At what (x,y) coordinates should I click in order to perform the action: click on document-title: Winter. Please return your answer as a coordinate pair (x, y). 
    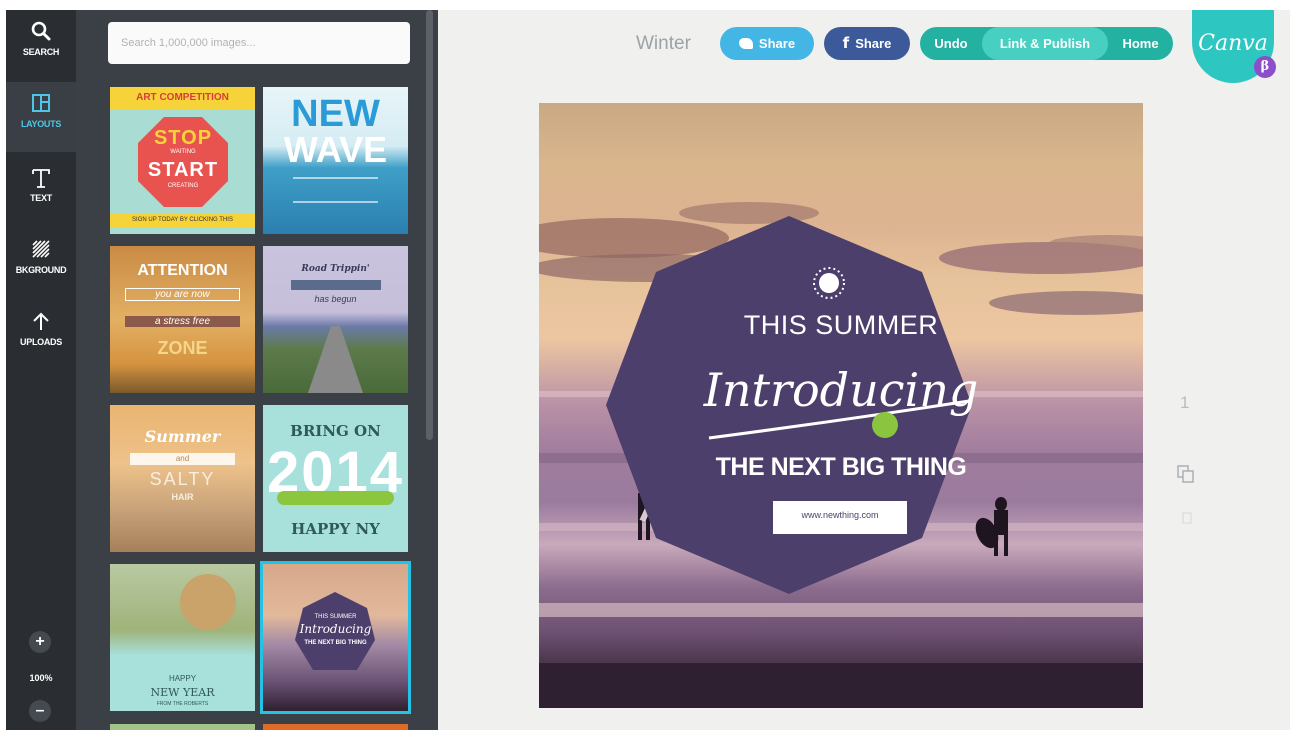
    Looking at the image, I should click on (663, 44).